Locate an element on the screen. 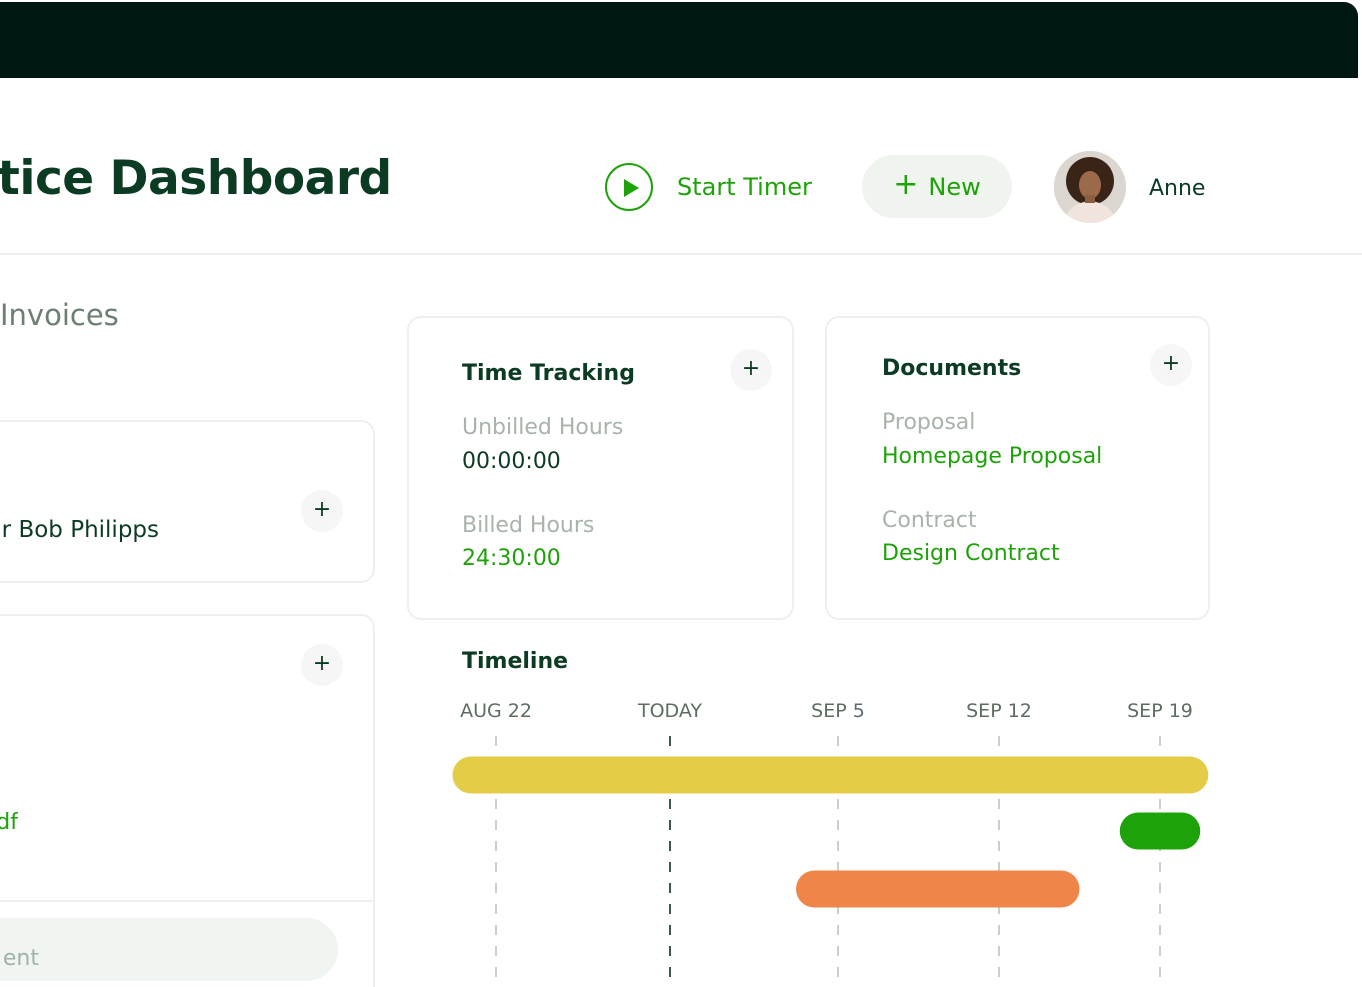 The height and width of the screenshot is (987, 1362). timeline-chart is located at coordinates (830, 861).